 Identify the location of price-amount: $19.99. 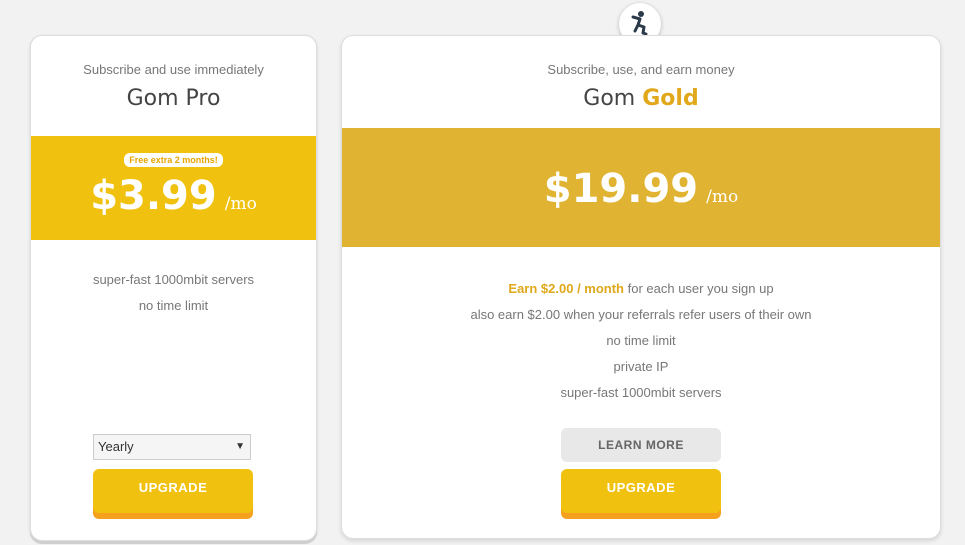
(621, 189).